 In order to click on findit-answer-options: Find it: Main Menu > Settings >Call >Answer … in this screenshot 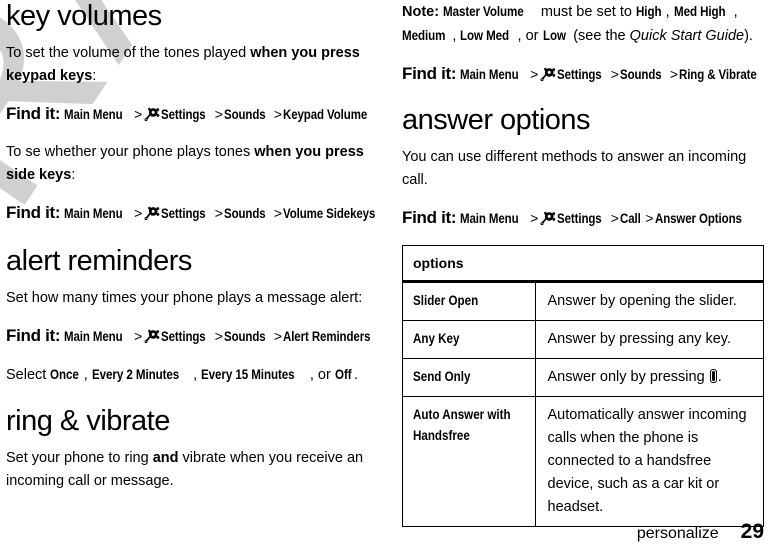, I will do `click(583, 218)`.